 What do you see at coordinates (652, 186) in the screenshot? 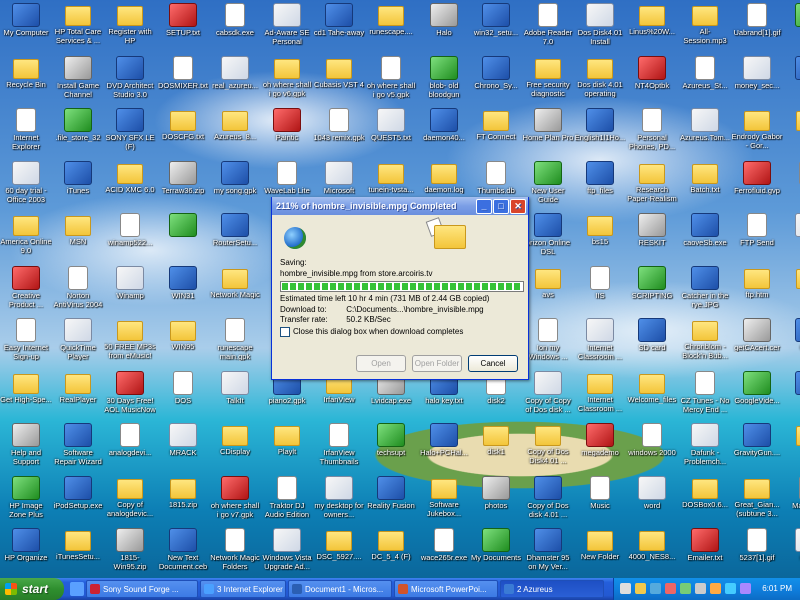
I see `desktop-icon: Research Paper-Realism` at bounding box center [652, 186].